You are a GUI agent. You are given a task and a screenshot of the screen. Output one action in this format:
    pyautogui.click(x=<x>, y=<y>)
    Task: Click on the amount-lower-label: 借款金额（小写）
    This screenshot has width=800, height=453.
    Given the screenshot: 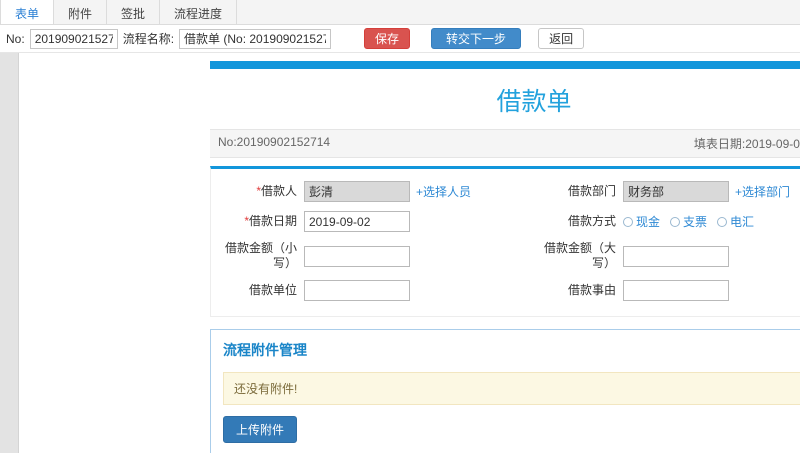 What is the action you would take?
    pyautogui.click(x=260, y=255)
    